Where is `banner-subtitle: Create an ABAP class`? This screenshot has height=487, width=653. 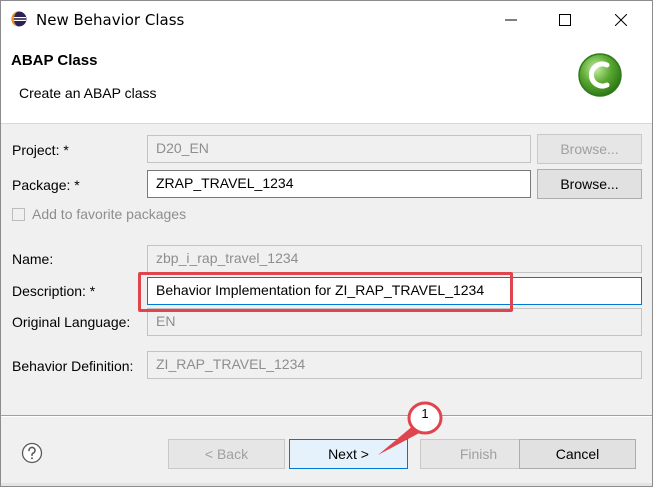 banner-subtitle: Create an ABAP class is located at coordinates (88, 93).